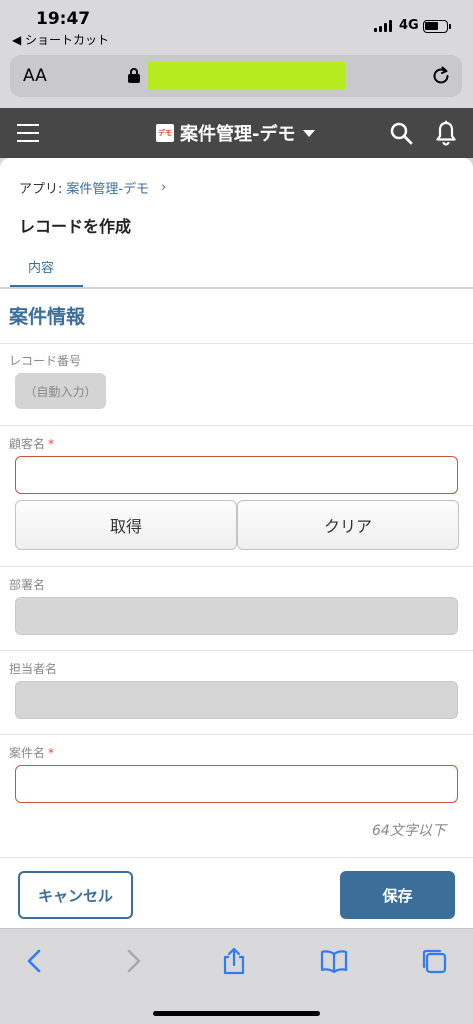 This screenshot has width=473, height=1024. I want to click on dropdown-caret-icon, so click(309, 133).